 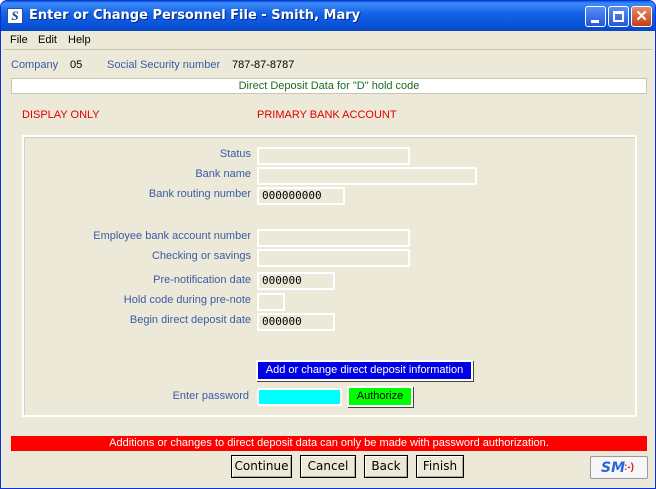 I want to click on close-button: ✕, so click(x=641, y=16).